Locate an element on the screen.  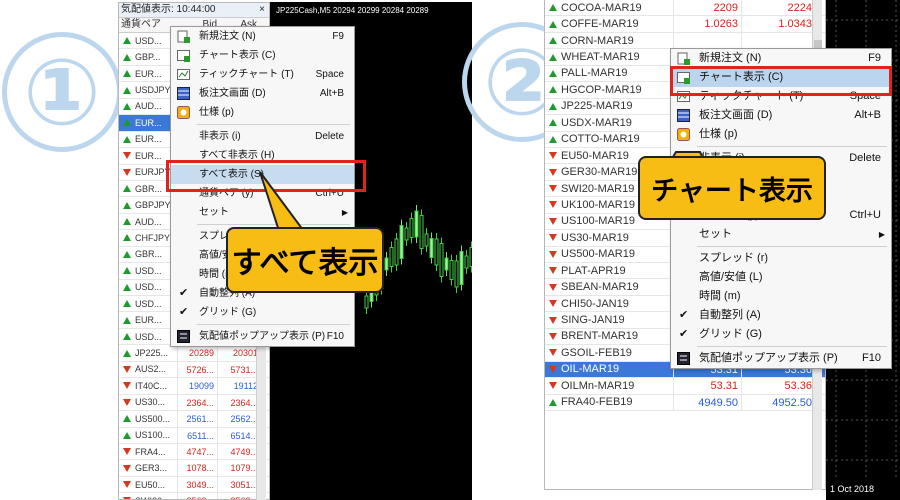
table-row: OILMn-MAR19 53.31 53.36 is located at coordinates (685, 386).